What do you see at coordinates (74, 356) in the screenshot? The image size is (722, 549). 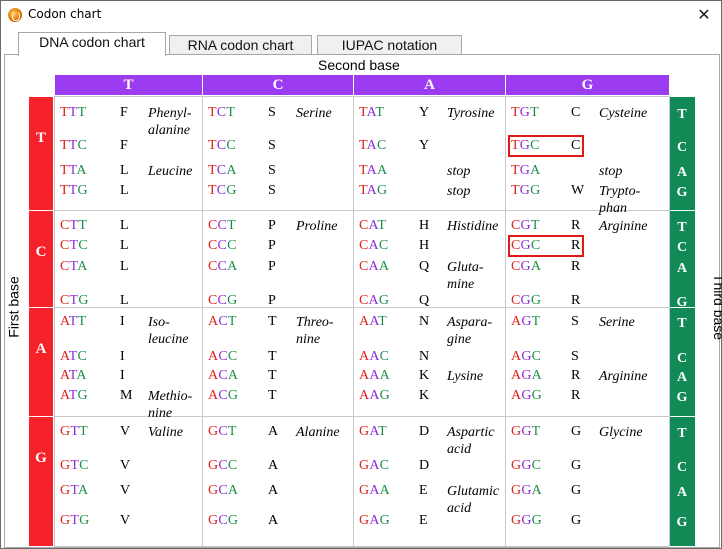 I see `codon-atc: ATC` at bounding box center [74, 356].